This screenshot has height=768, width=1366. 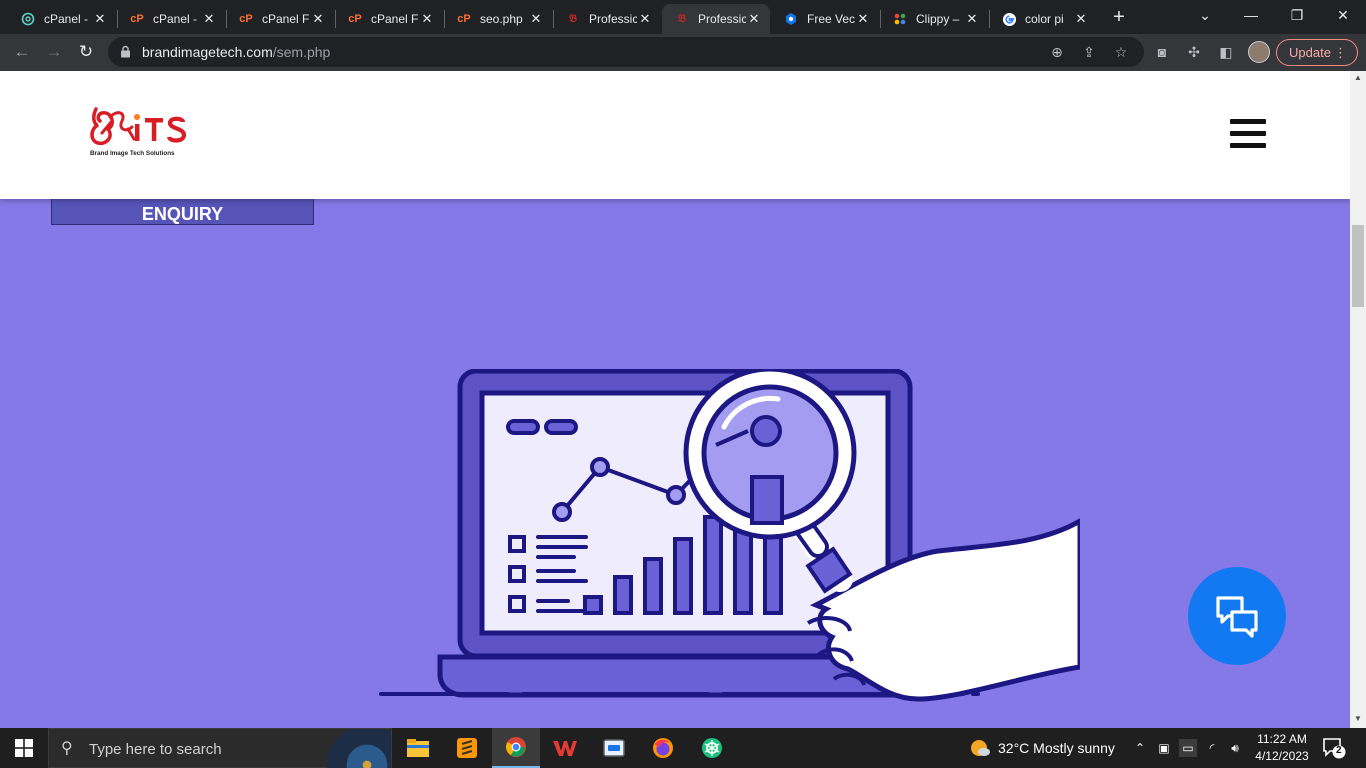 What do you see at coordinates (516, 748) in the screenshot?
I see `chrome-icon` at bounding box center [516, 748].